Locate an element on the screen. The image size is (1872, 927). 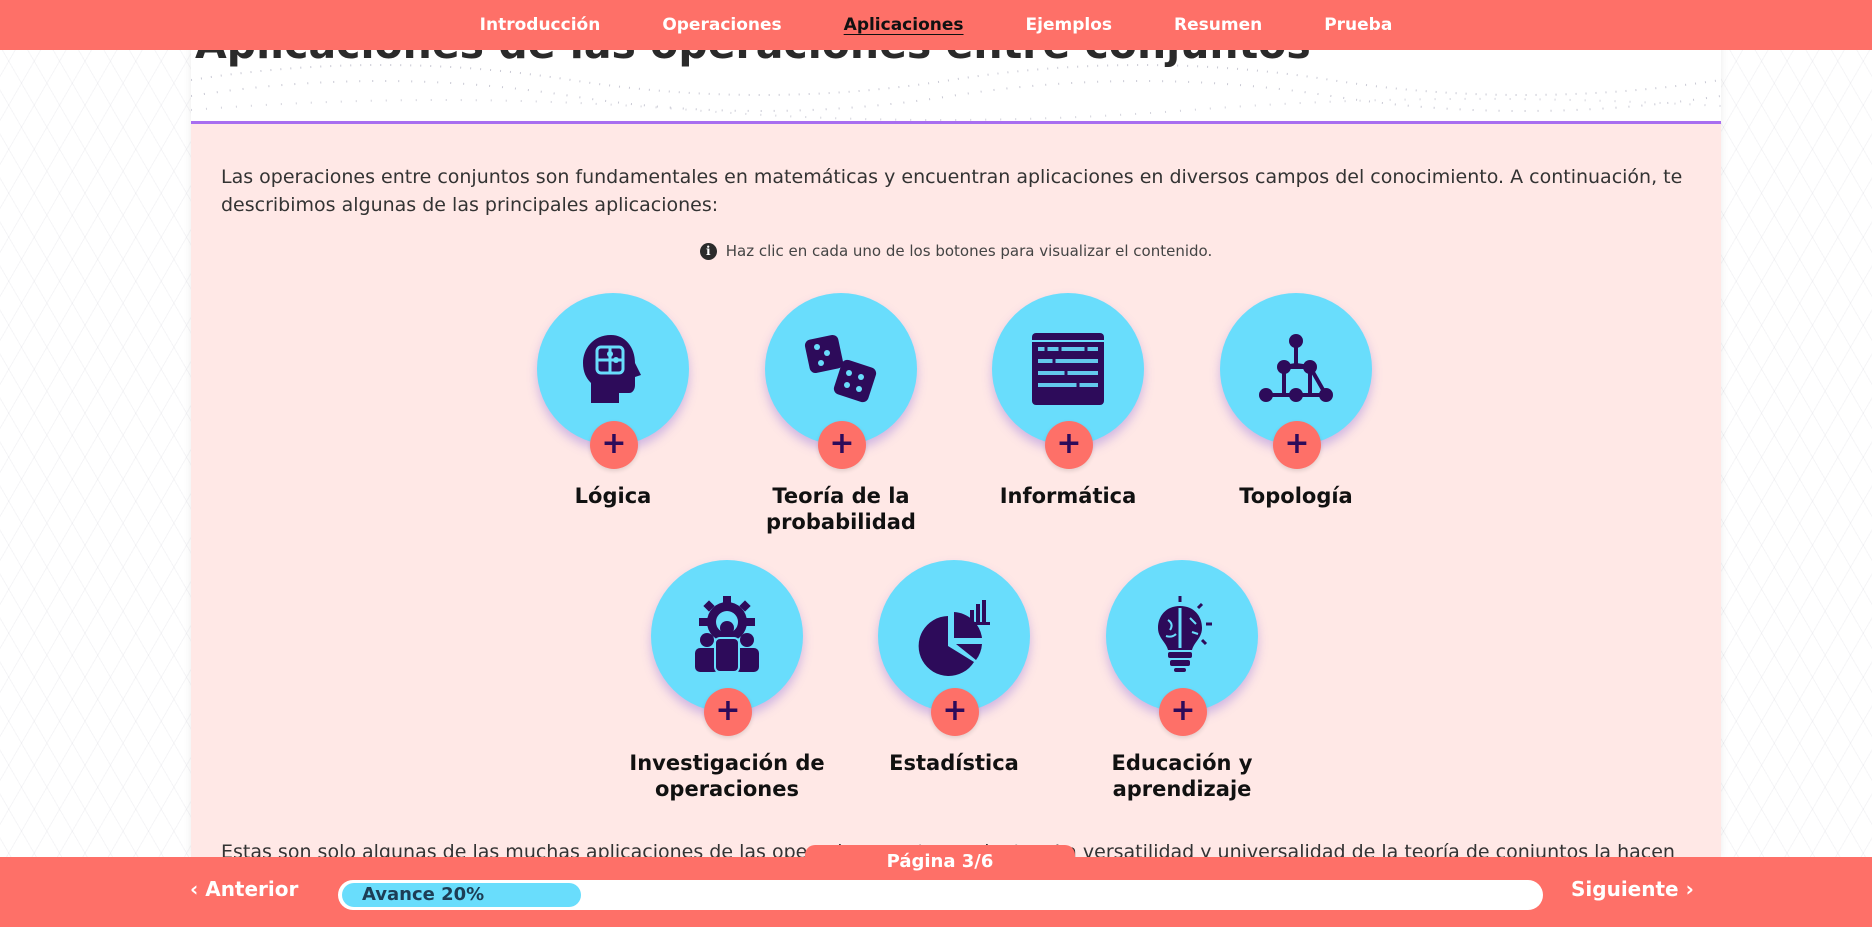
next-button: Siguiente › is located at coordinates (1632, 889).